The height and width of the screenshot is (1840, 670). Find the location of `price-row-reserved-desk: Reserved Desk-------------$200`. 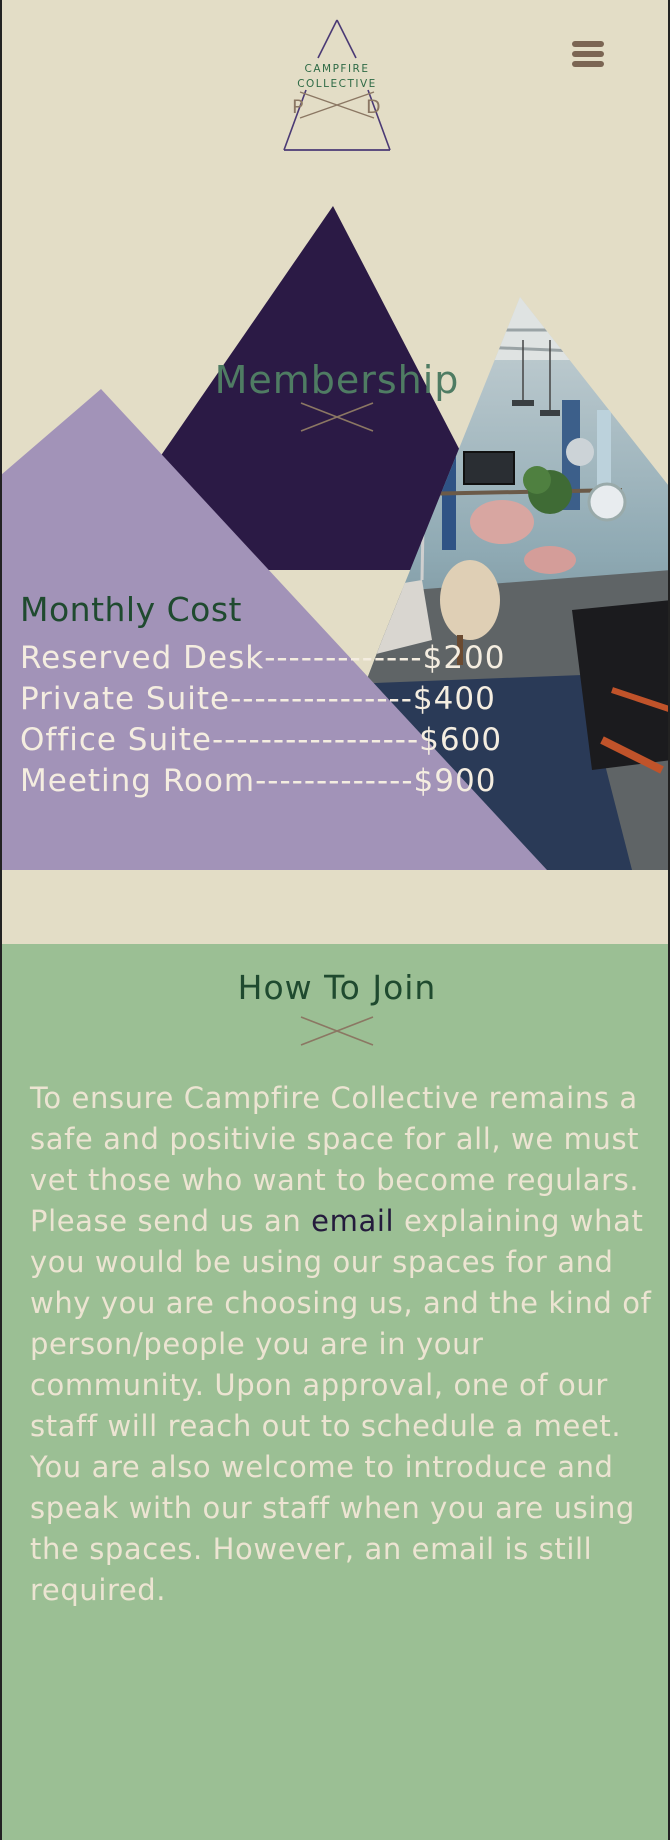

price-row-reserved-desk: Reserved Desk-------------$200 is located at coordinates (263, 658).